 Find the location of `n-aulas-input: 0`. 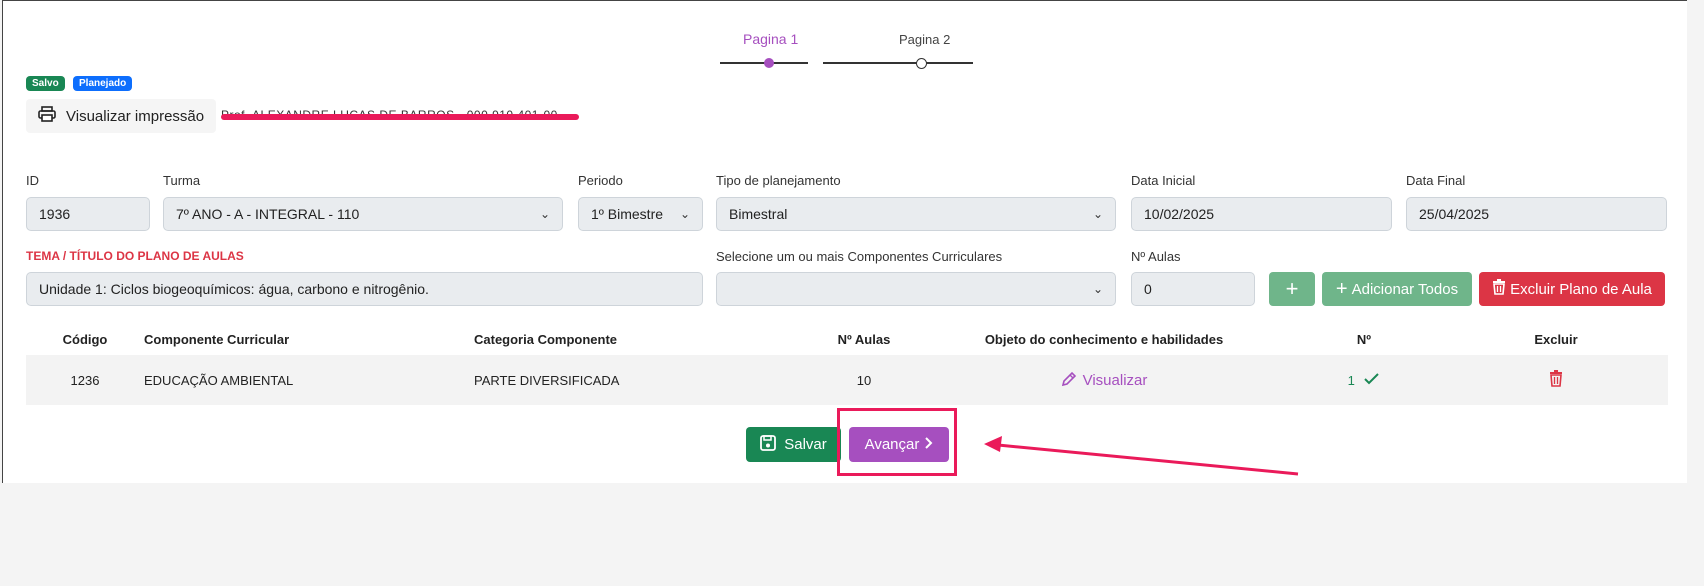

n-aulas-input: 0 is located at coordinates (1193, 289).